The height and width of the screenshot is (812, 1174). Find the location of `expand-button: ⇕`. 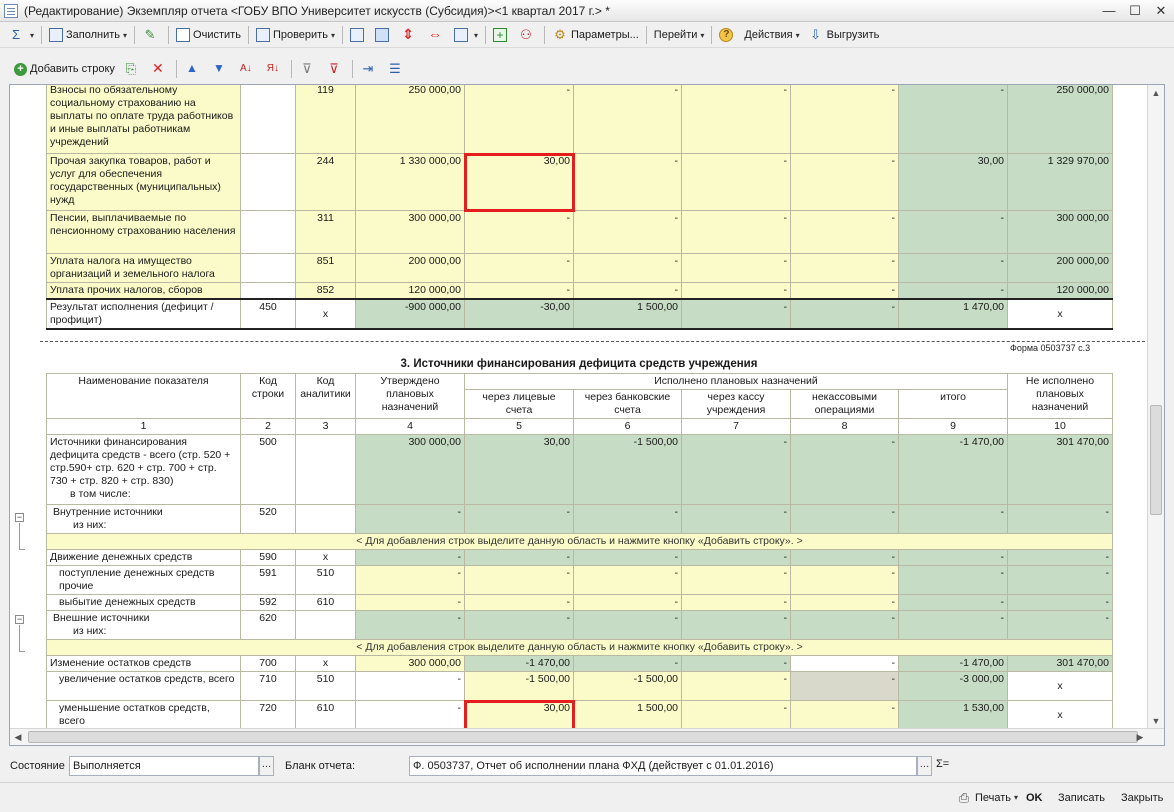

expand-button: ⇕ is located at coordinates (409, 35).